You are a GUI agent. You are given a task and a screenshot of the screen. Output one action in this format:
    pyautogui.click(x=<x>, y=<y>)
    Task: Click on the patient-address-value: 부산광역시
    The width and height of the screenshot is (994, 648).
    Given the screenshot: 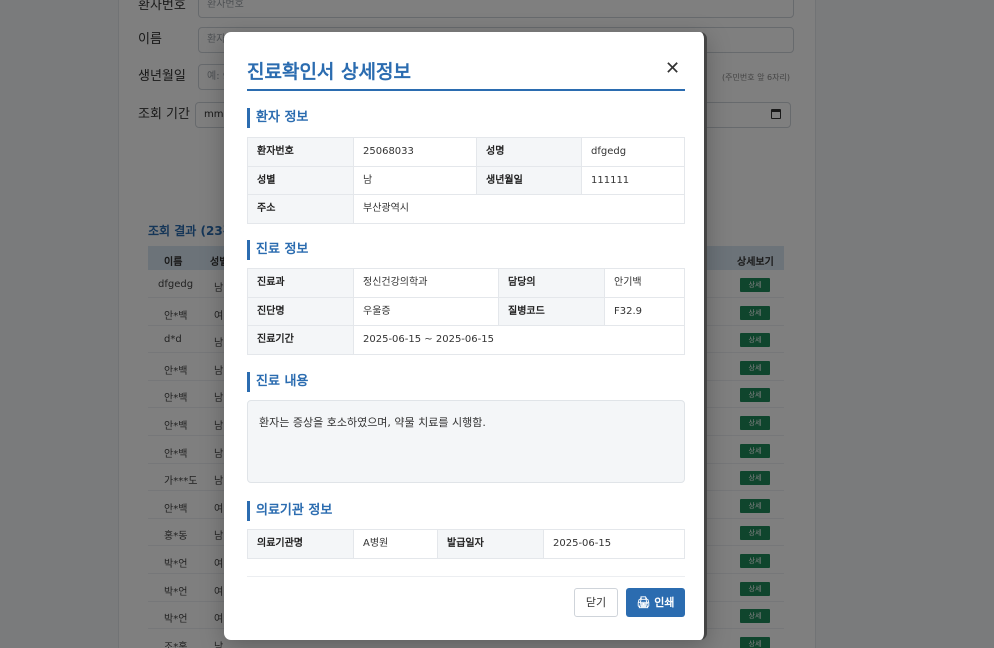 What is the action you would take?
    pyautogui.click(x=519, y=209)
    